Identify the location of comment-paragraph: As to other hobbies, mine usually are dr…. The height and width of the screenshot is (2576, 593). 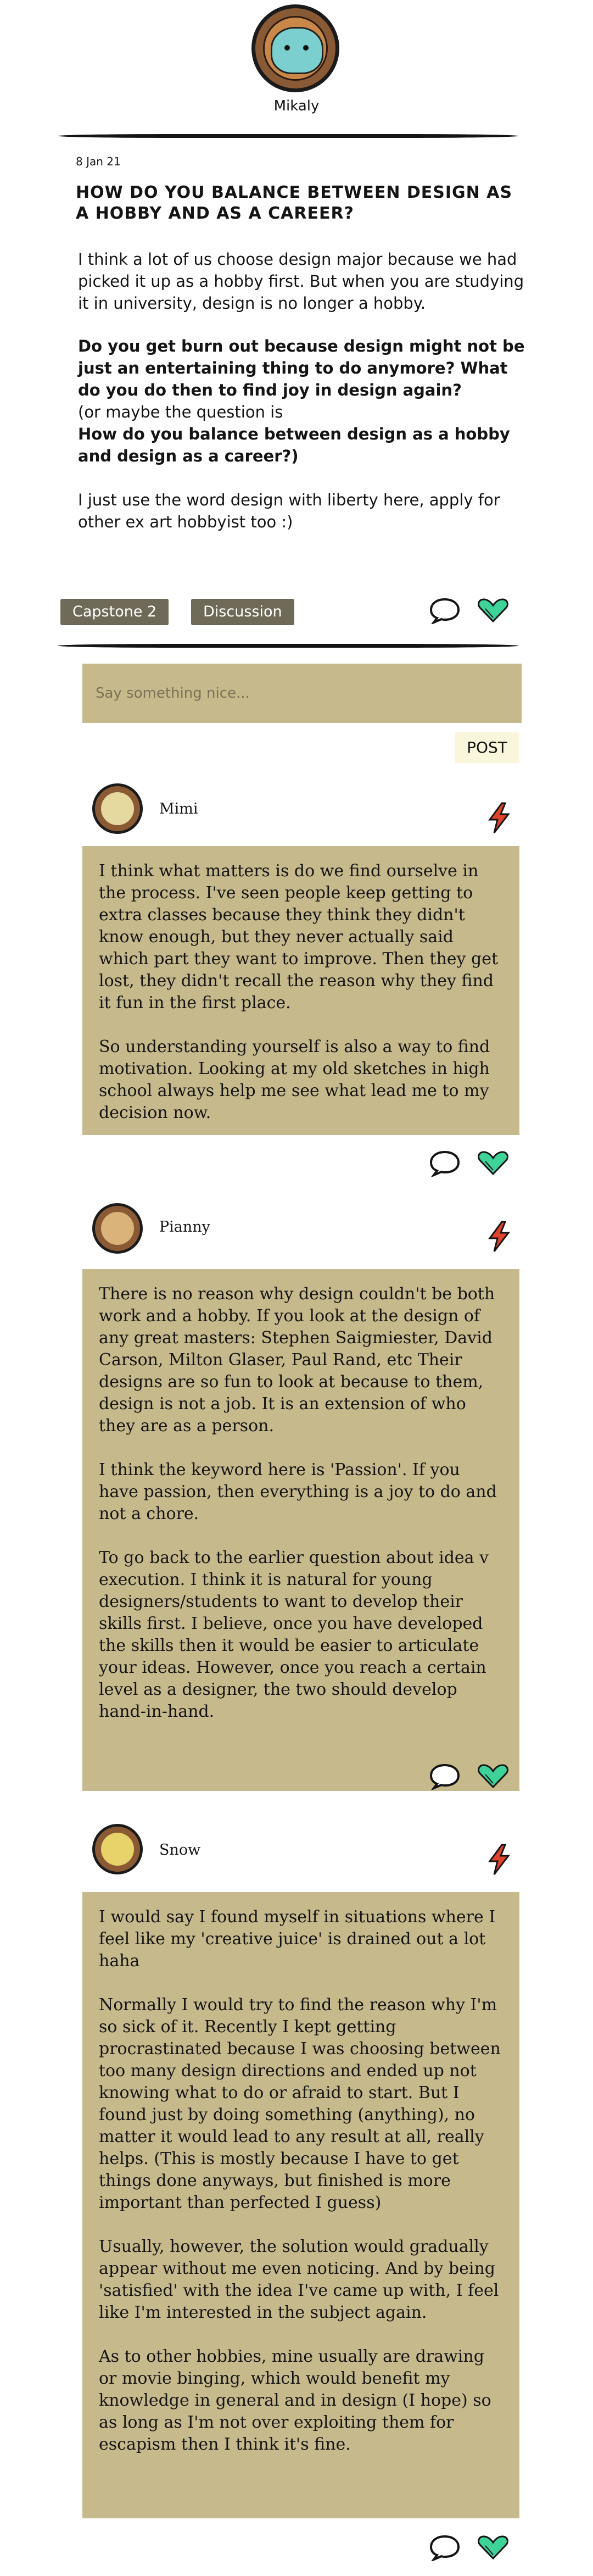
(295, 2400).